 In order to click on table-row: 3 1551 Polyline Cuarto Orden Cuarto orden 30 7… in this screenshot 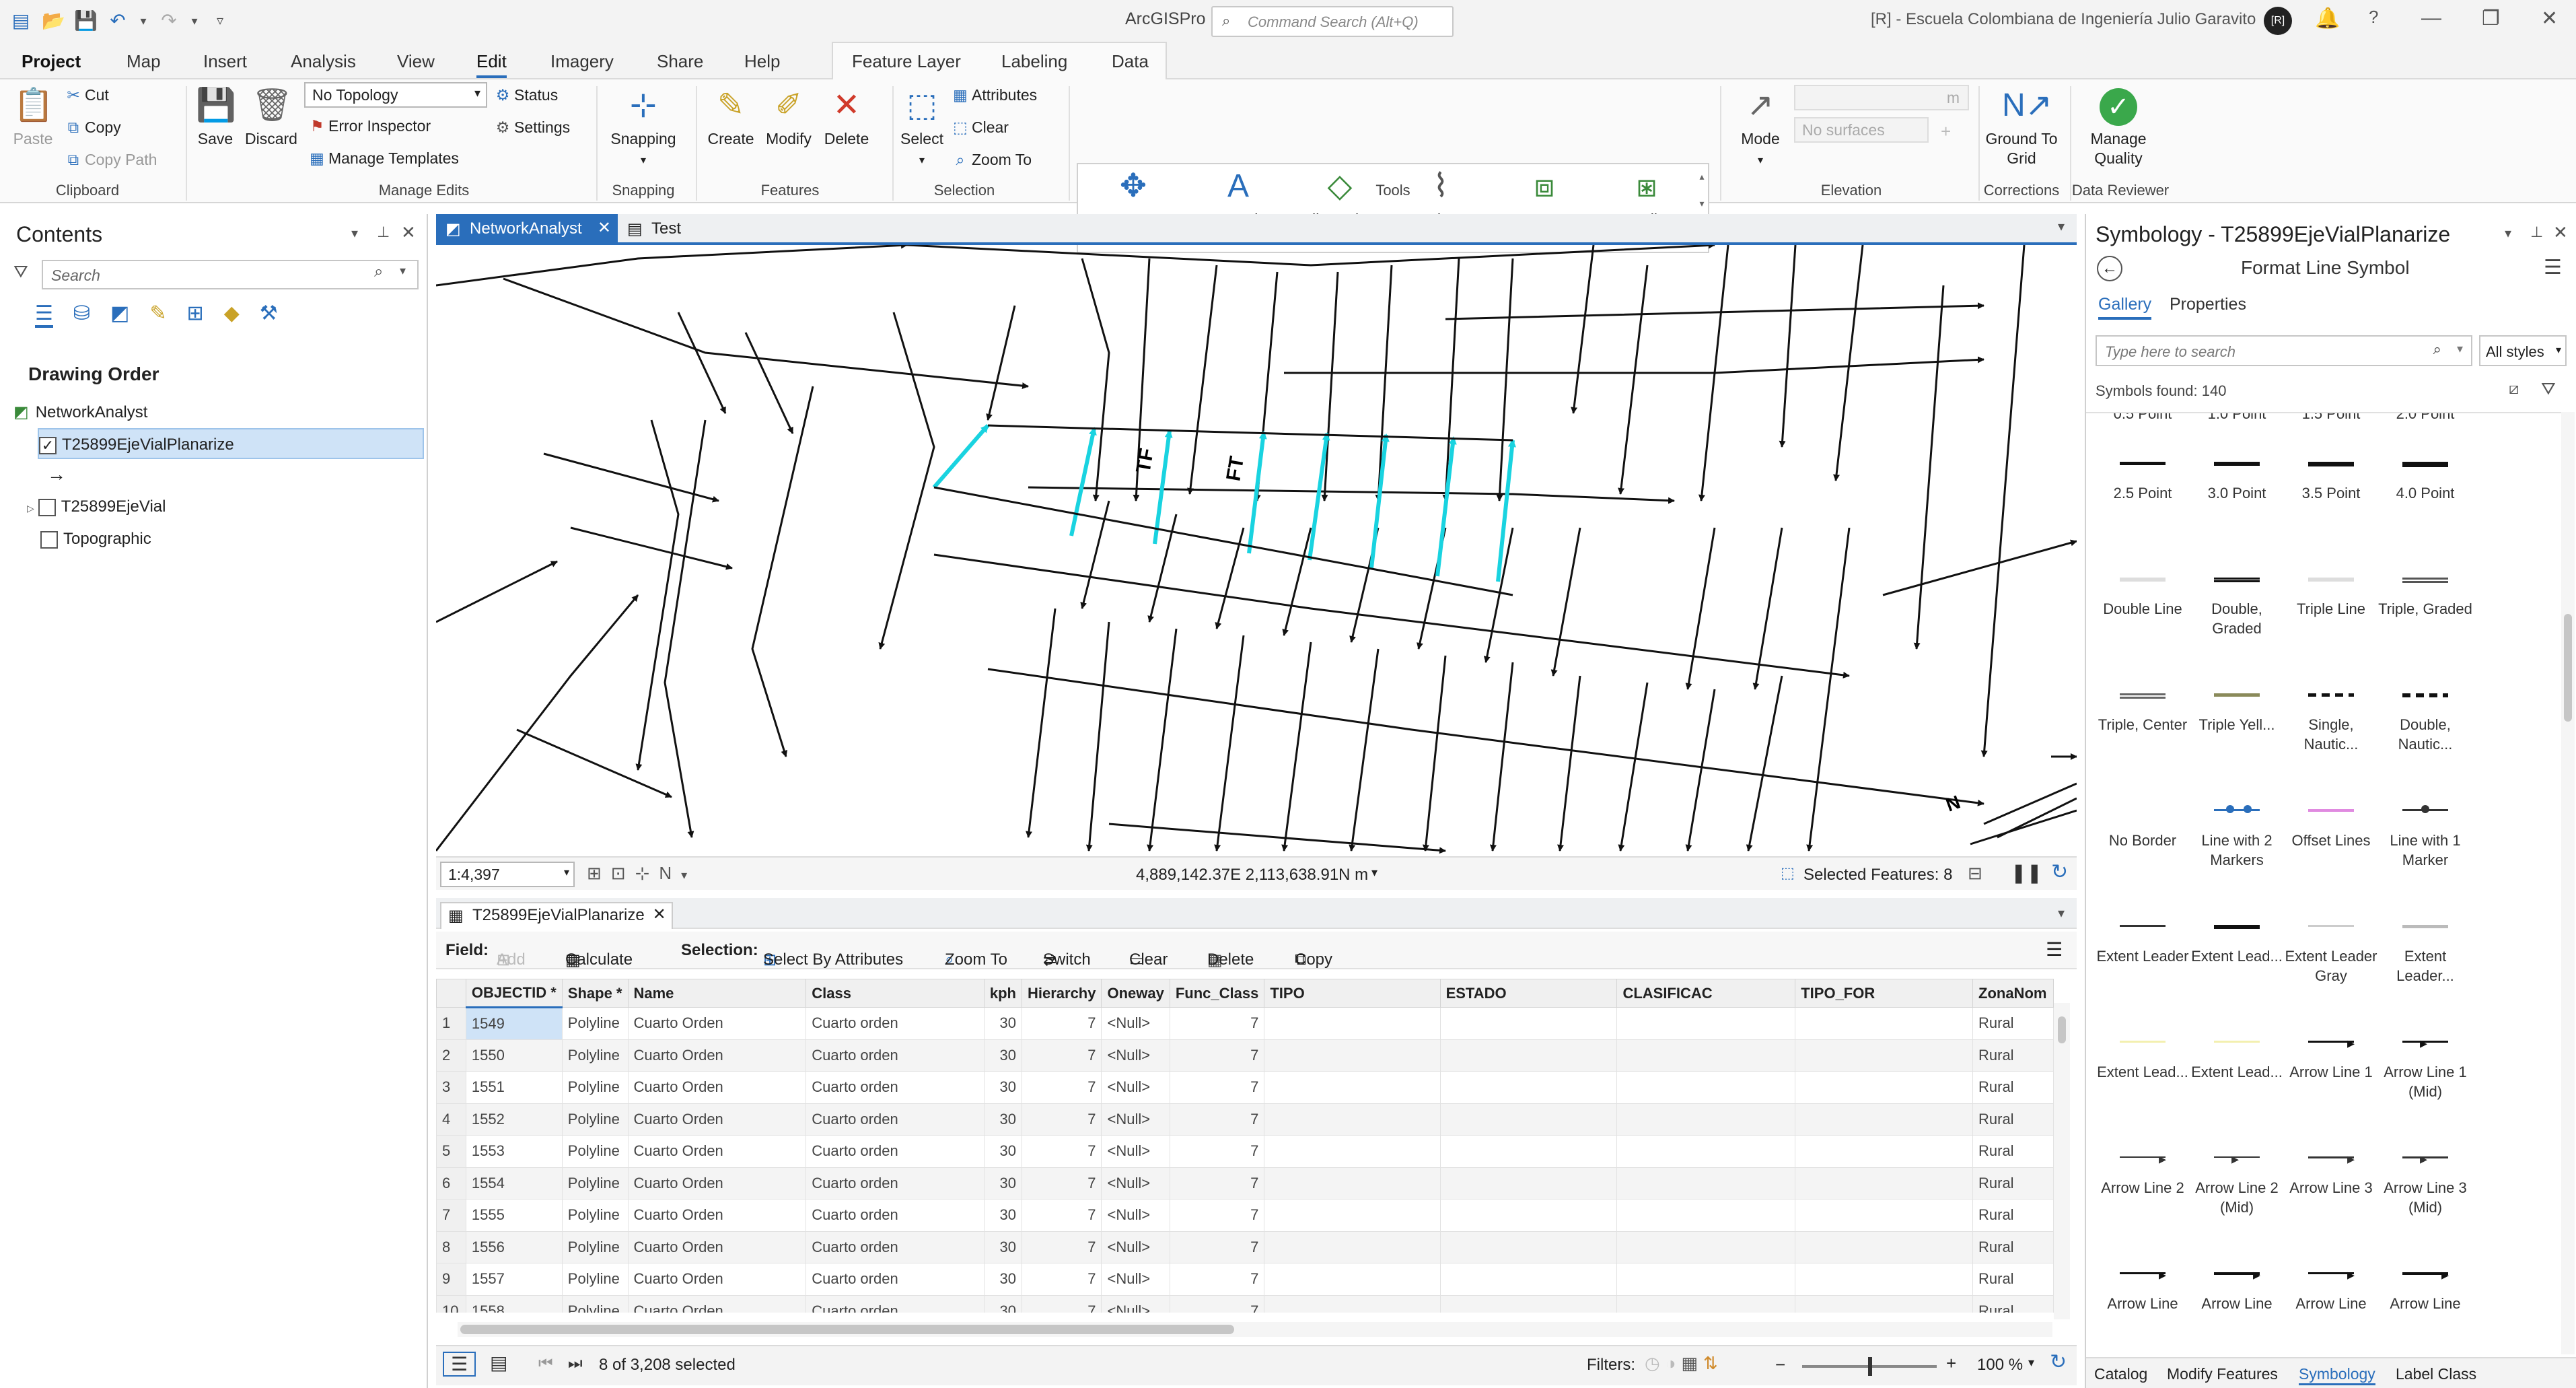, I will do `click(1245, 1087)`.